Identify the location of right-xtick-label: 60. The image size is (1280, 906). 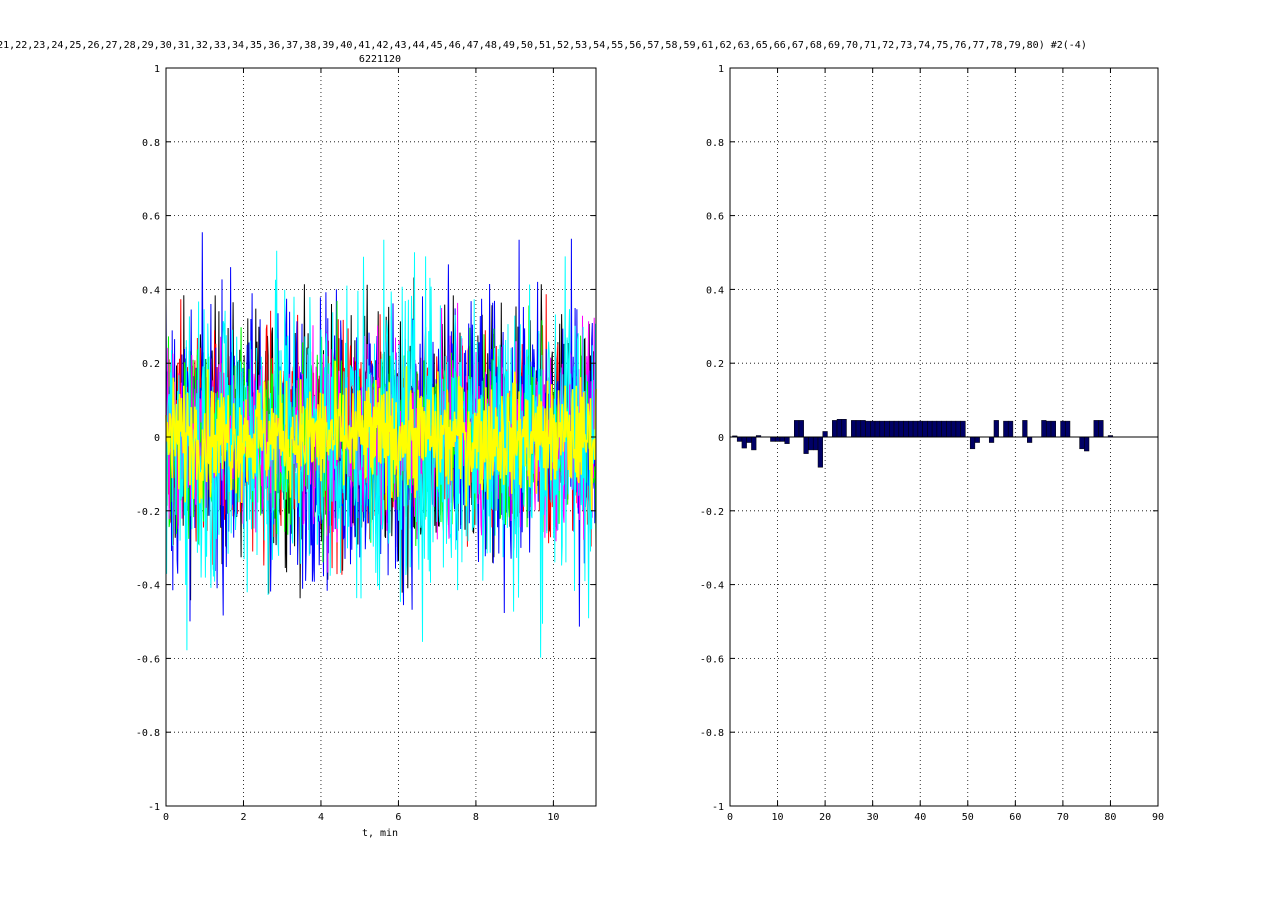
(1015, 817).